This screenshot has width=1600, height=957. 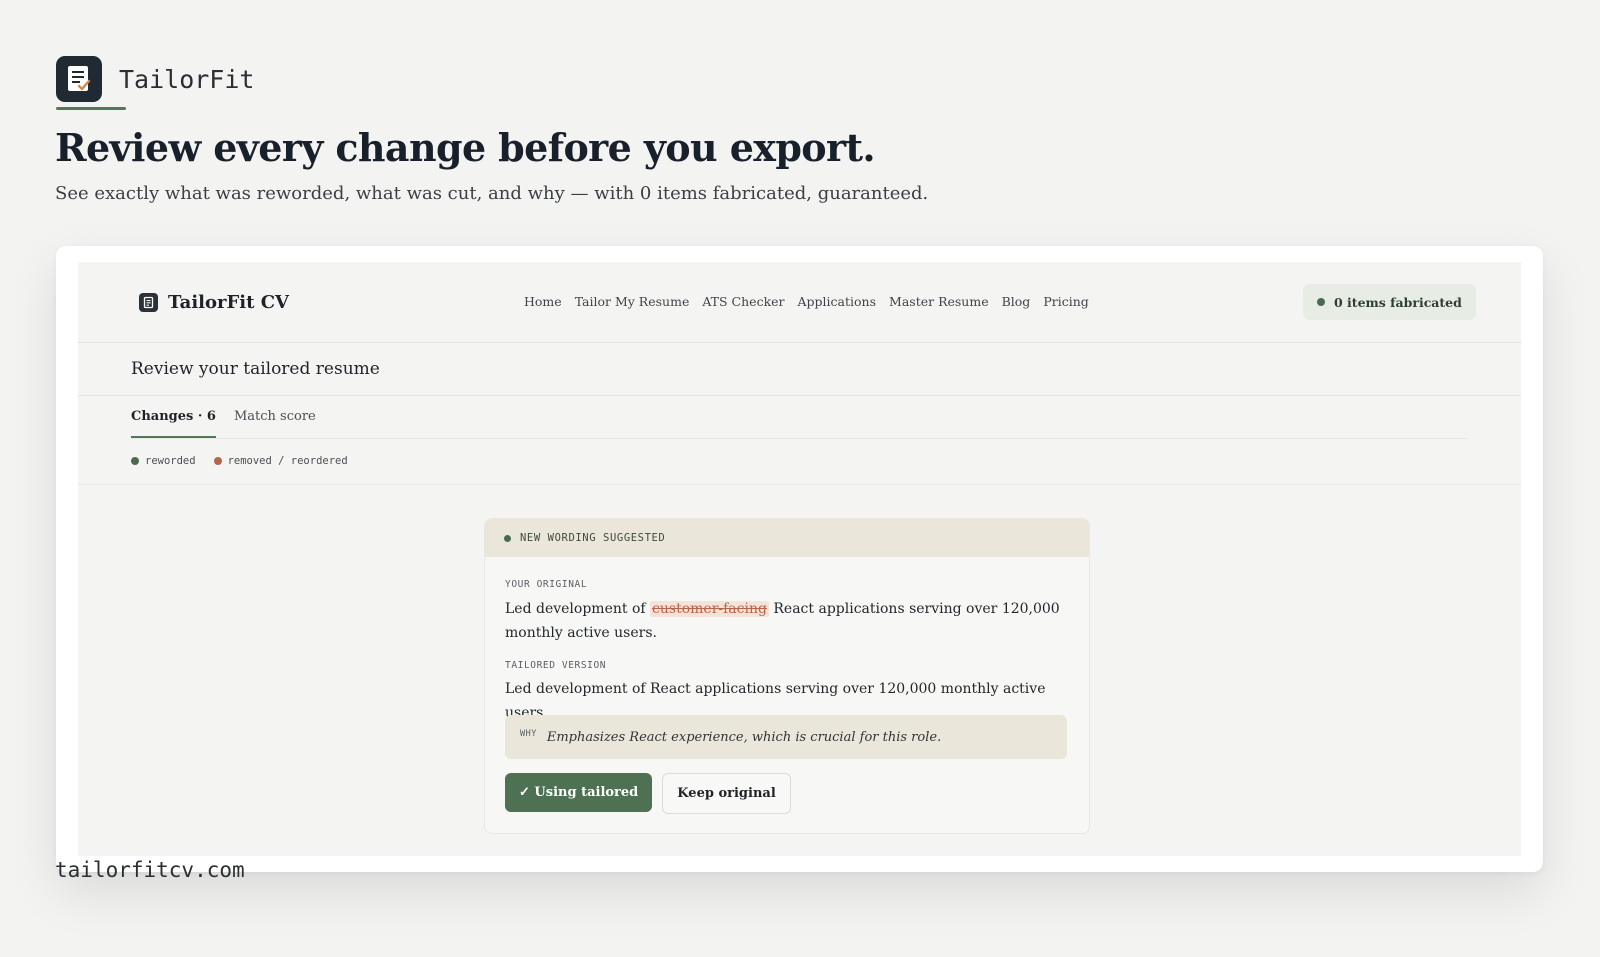 I want to click on use-tailored-button: ✓ Using tailored, so click(x=579, y=792).